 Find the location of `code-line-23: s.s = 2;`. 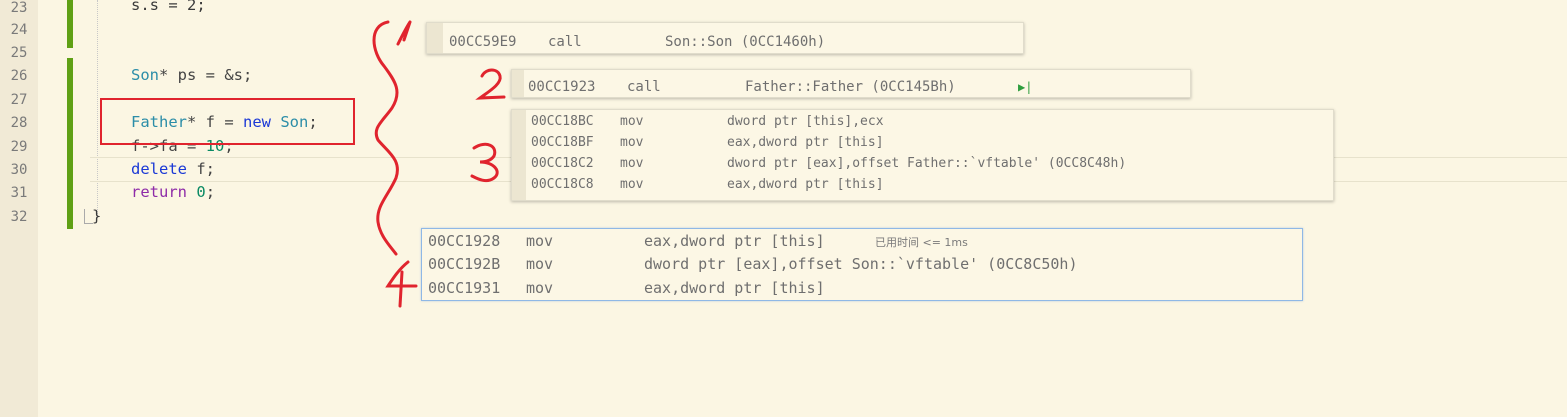

code-line-23: s.s = 2; is located at coordinates (168, 7).